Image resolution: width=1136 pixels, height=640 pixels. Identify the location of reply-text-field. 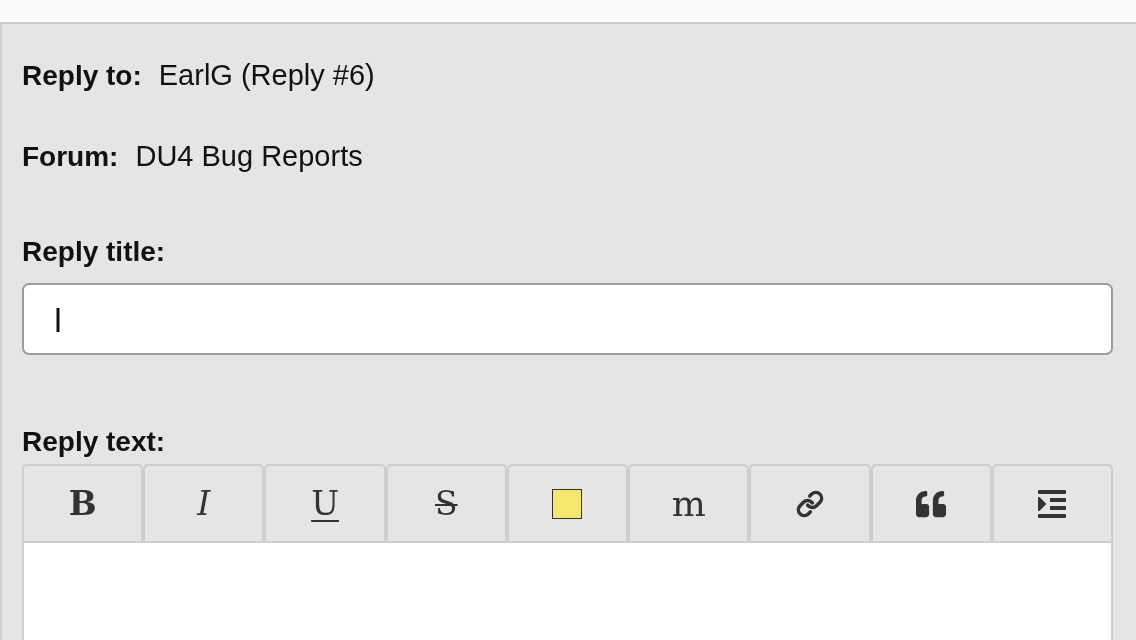
(567, 590).